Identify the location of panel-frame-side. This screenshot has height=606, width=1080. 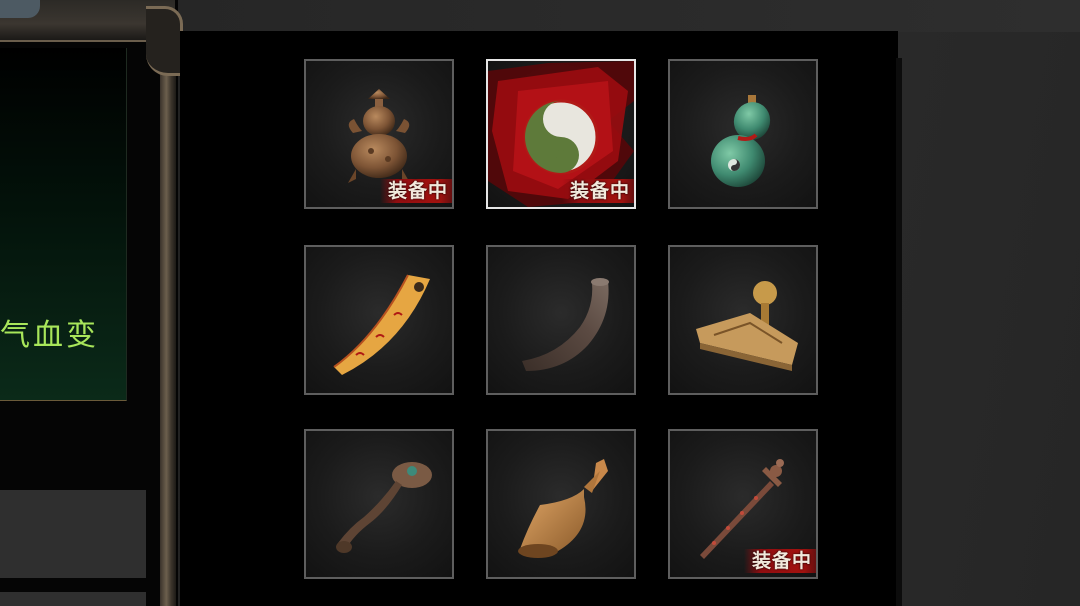
(168, 313).